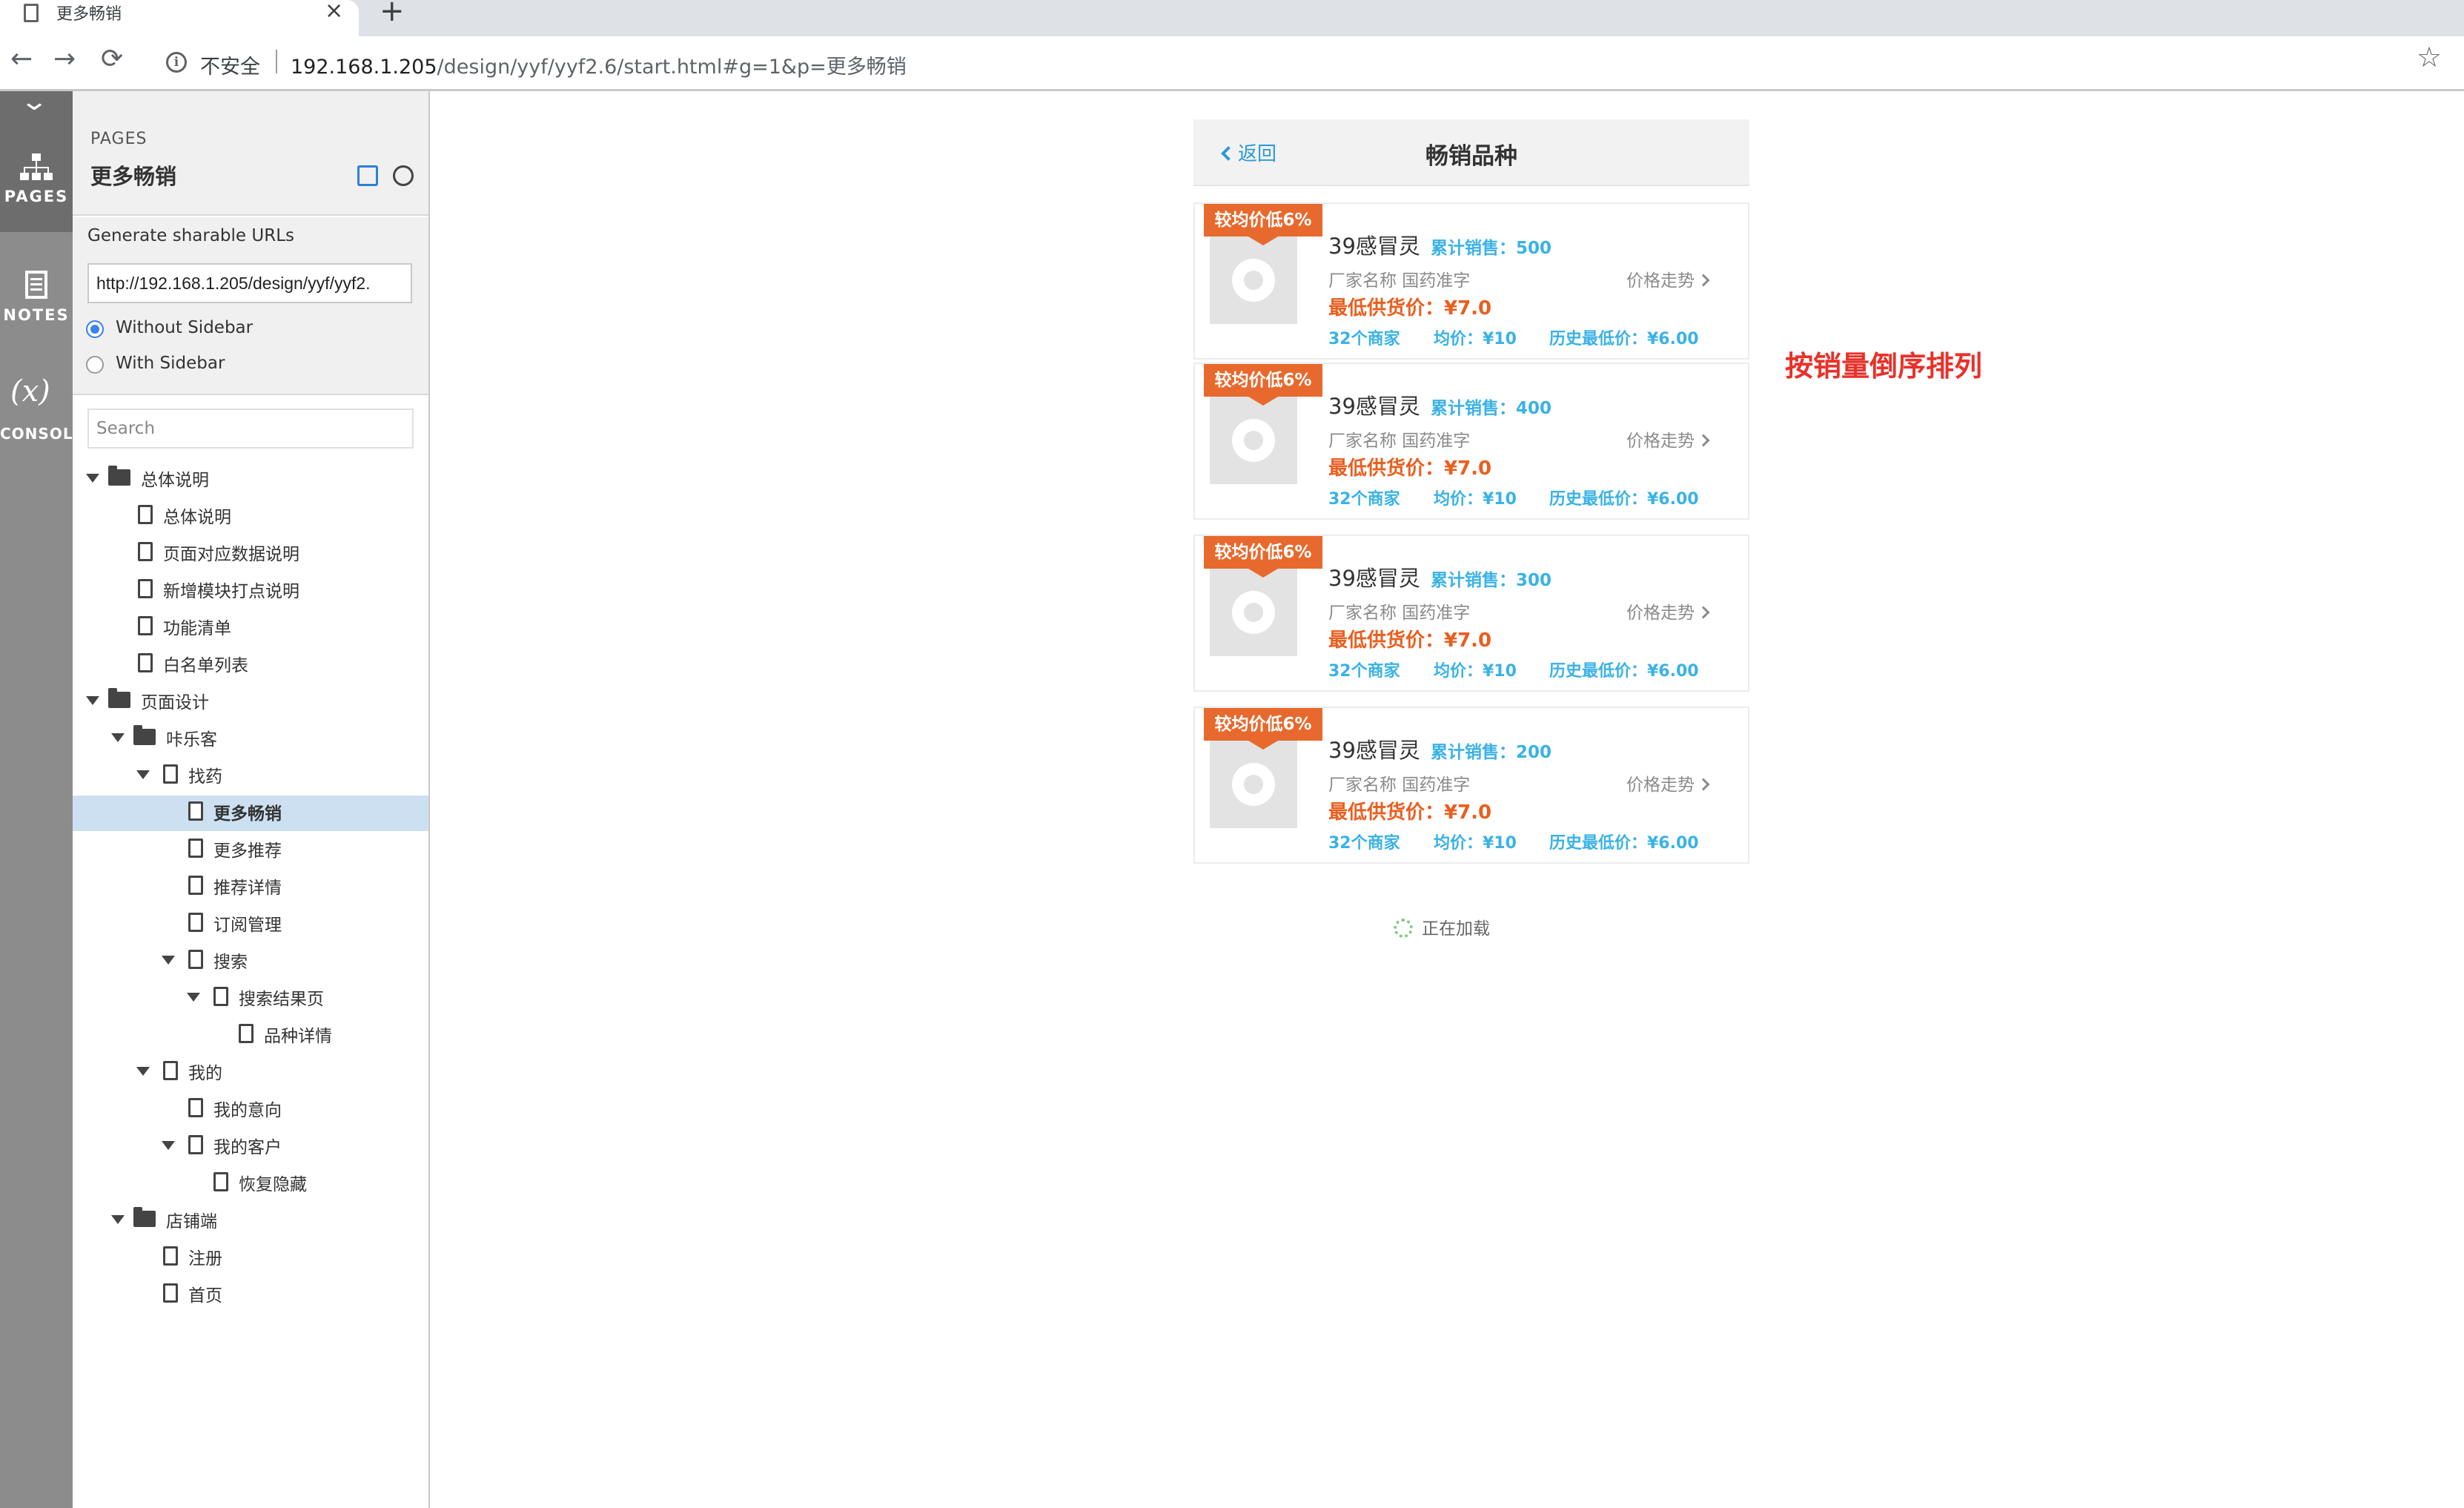 The image size is (2464, 1508). Describe the element at coordinates (1253, 612) in the screenshot. I see `product-thumbnail` at that location.